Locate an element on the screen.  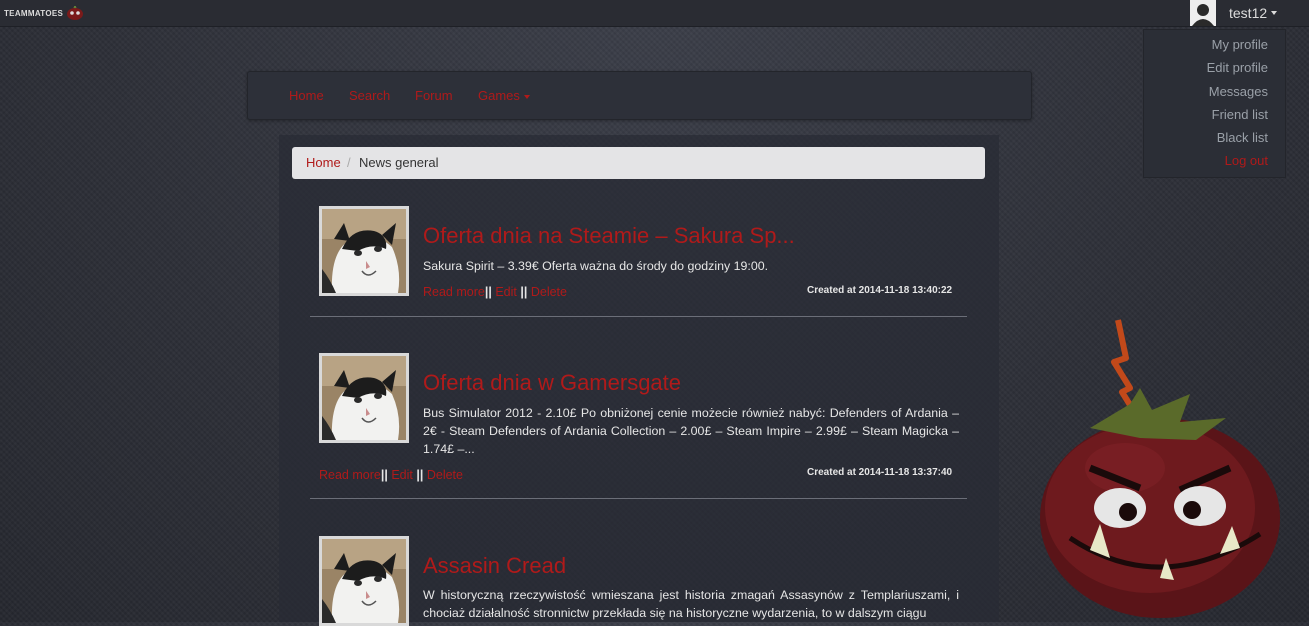
menu-item-my-profile: My profile is located at coordinates (1240, 44).